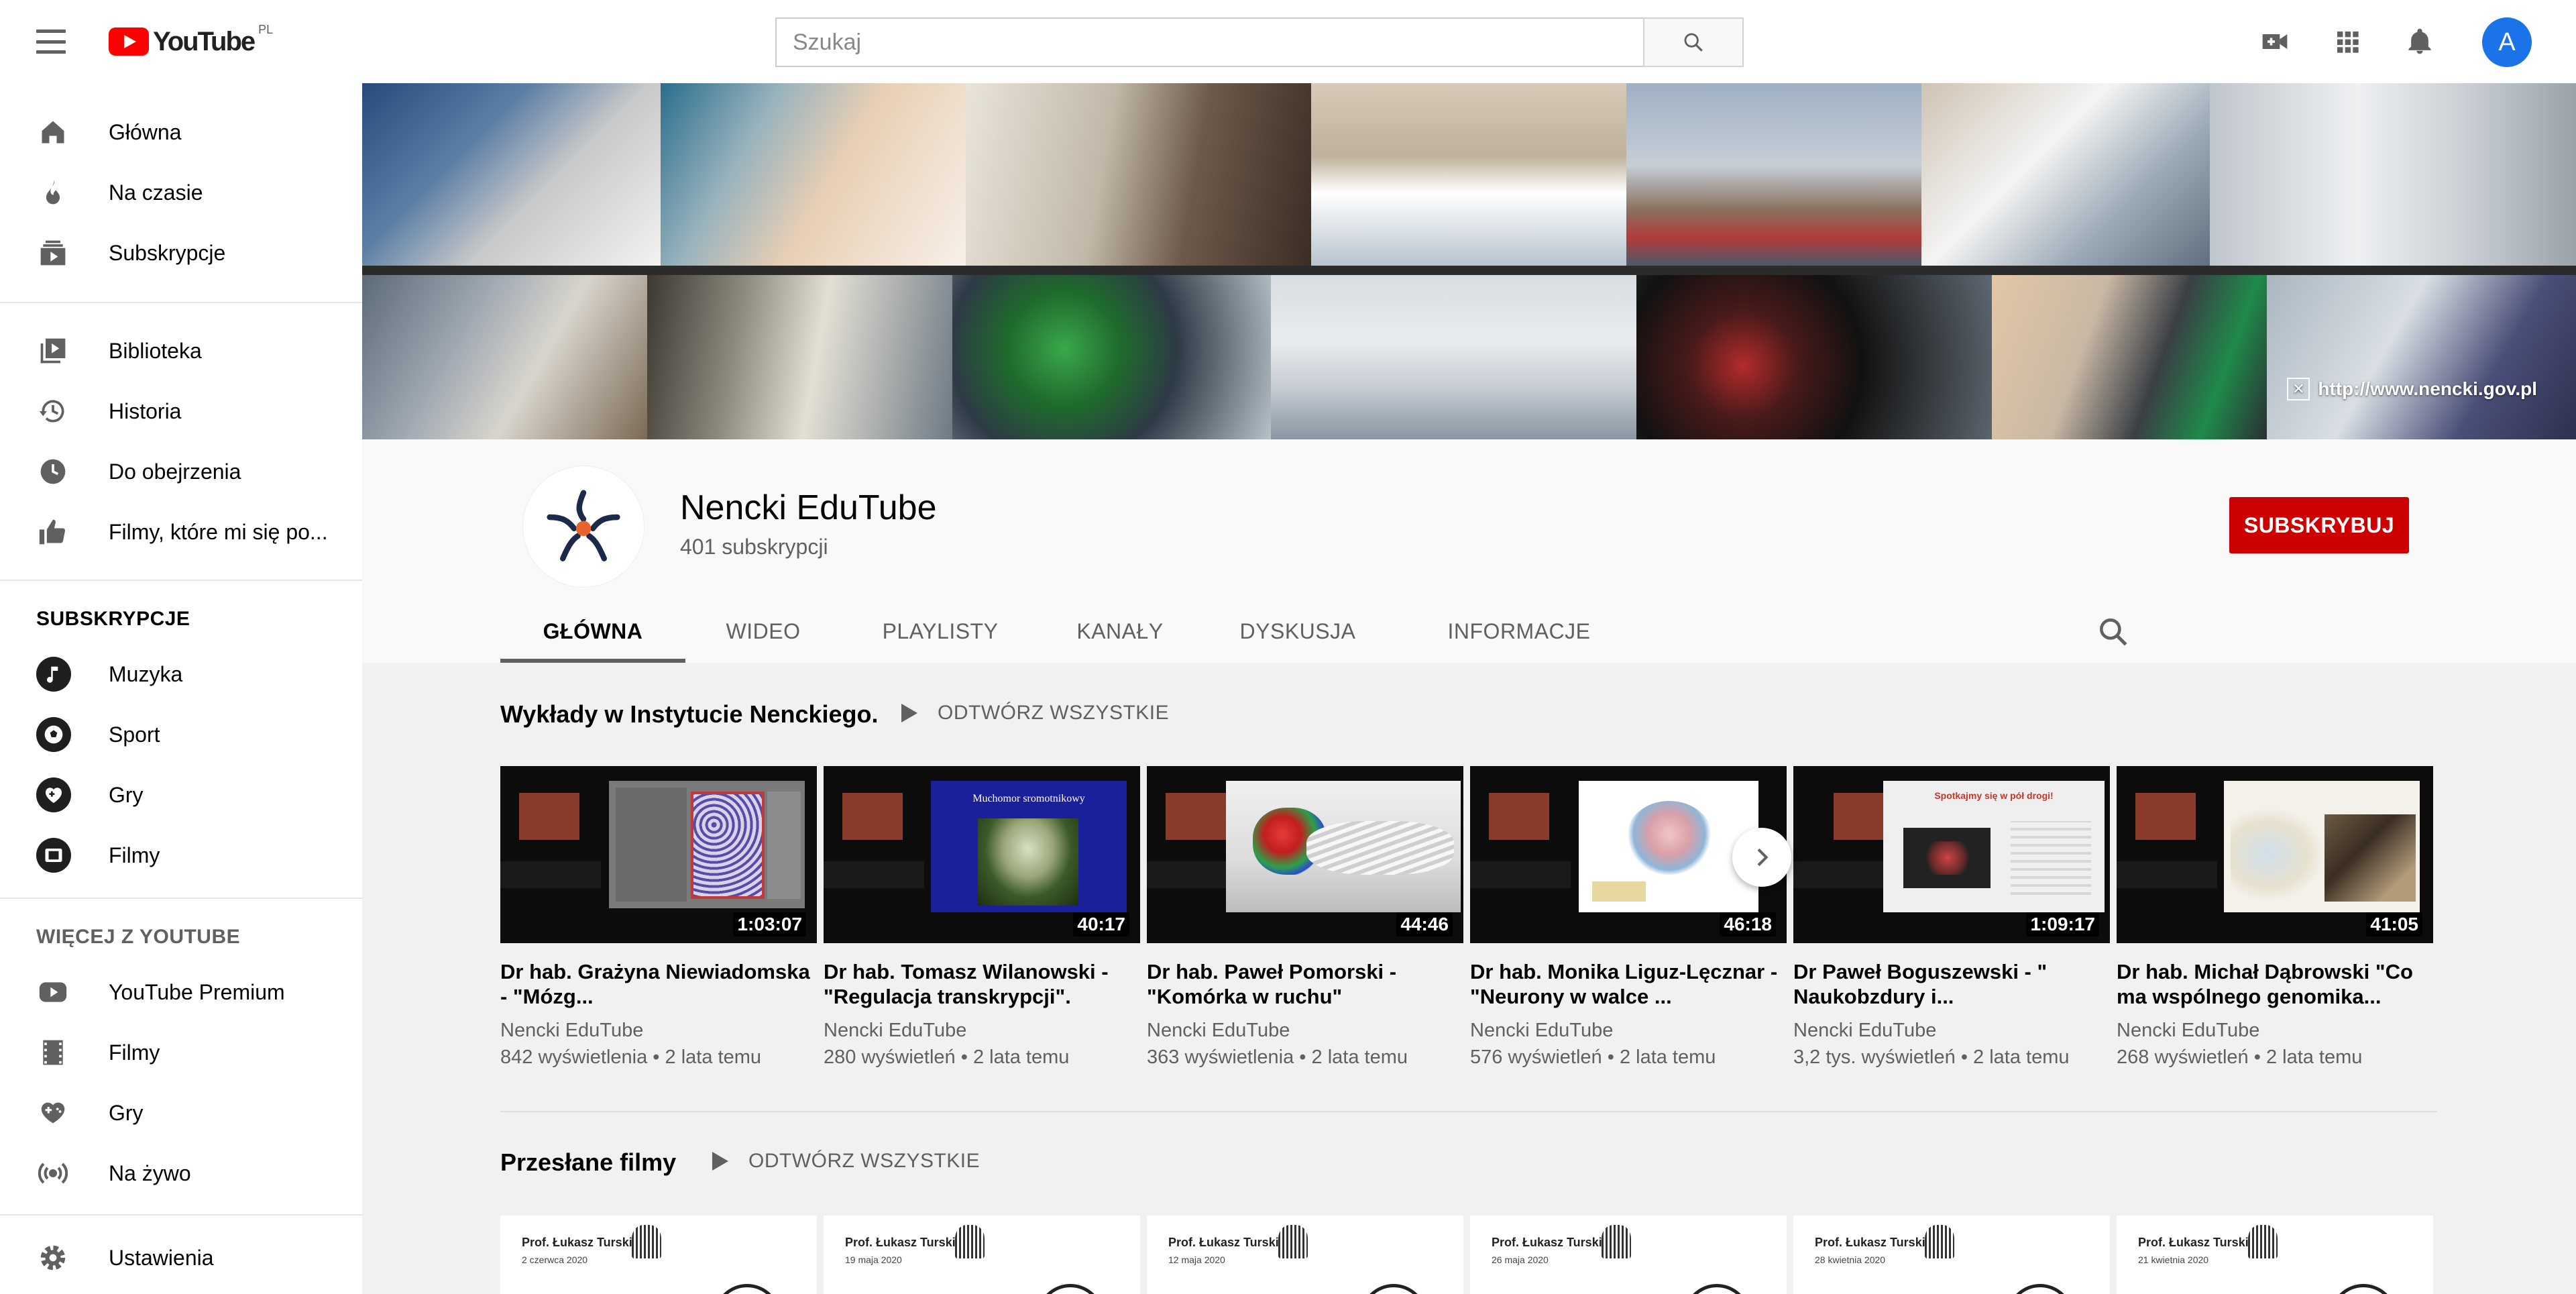 This screenshot has height=1294, width=2576. Describe the element at coordinates (689, 714) in the screenshot. I see `shelf-title: Wykłady w Instytucie Nenckiego.` at that location.